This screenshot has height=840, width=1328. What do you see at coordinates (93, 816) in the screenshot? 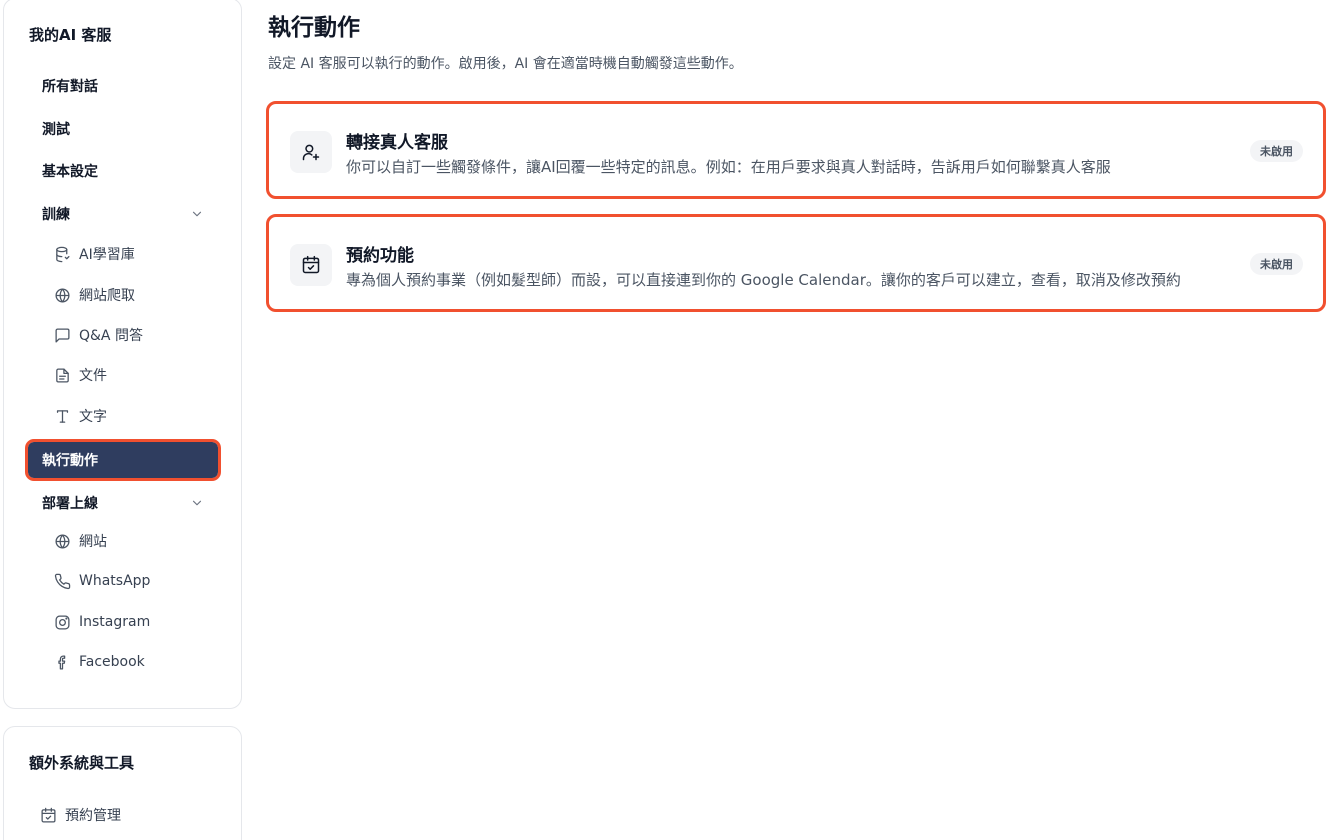
I see `sidebar-subitem-label: 預約管理` at bounding box center [93, 816].